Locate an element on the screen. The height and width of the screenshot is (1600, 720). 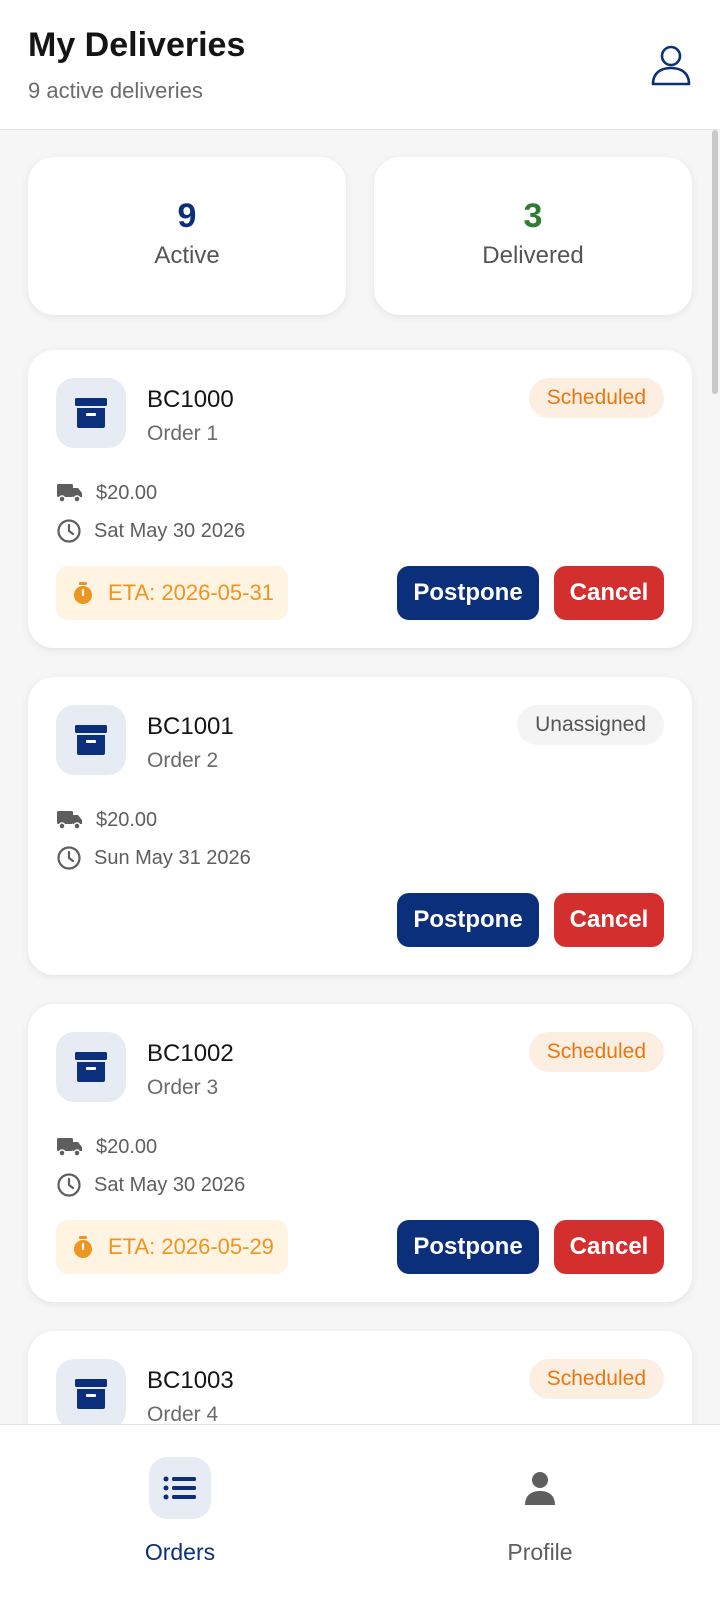
eta-badge: ETA: 2026-05-29 is located at coordinates (172, 1247).